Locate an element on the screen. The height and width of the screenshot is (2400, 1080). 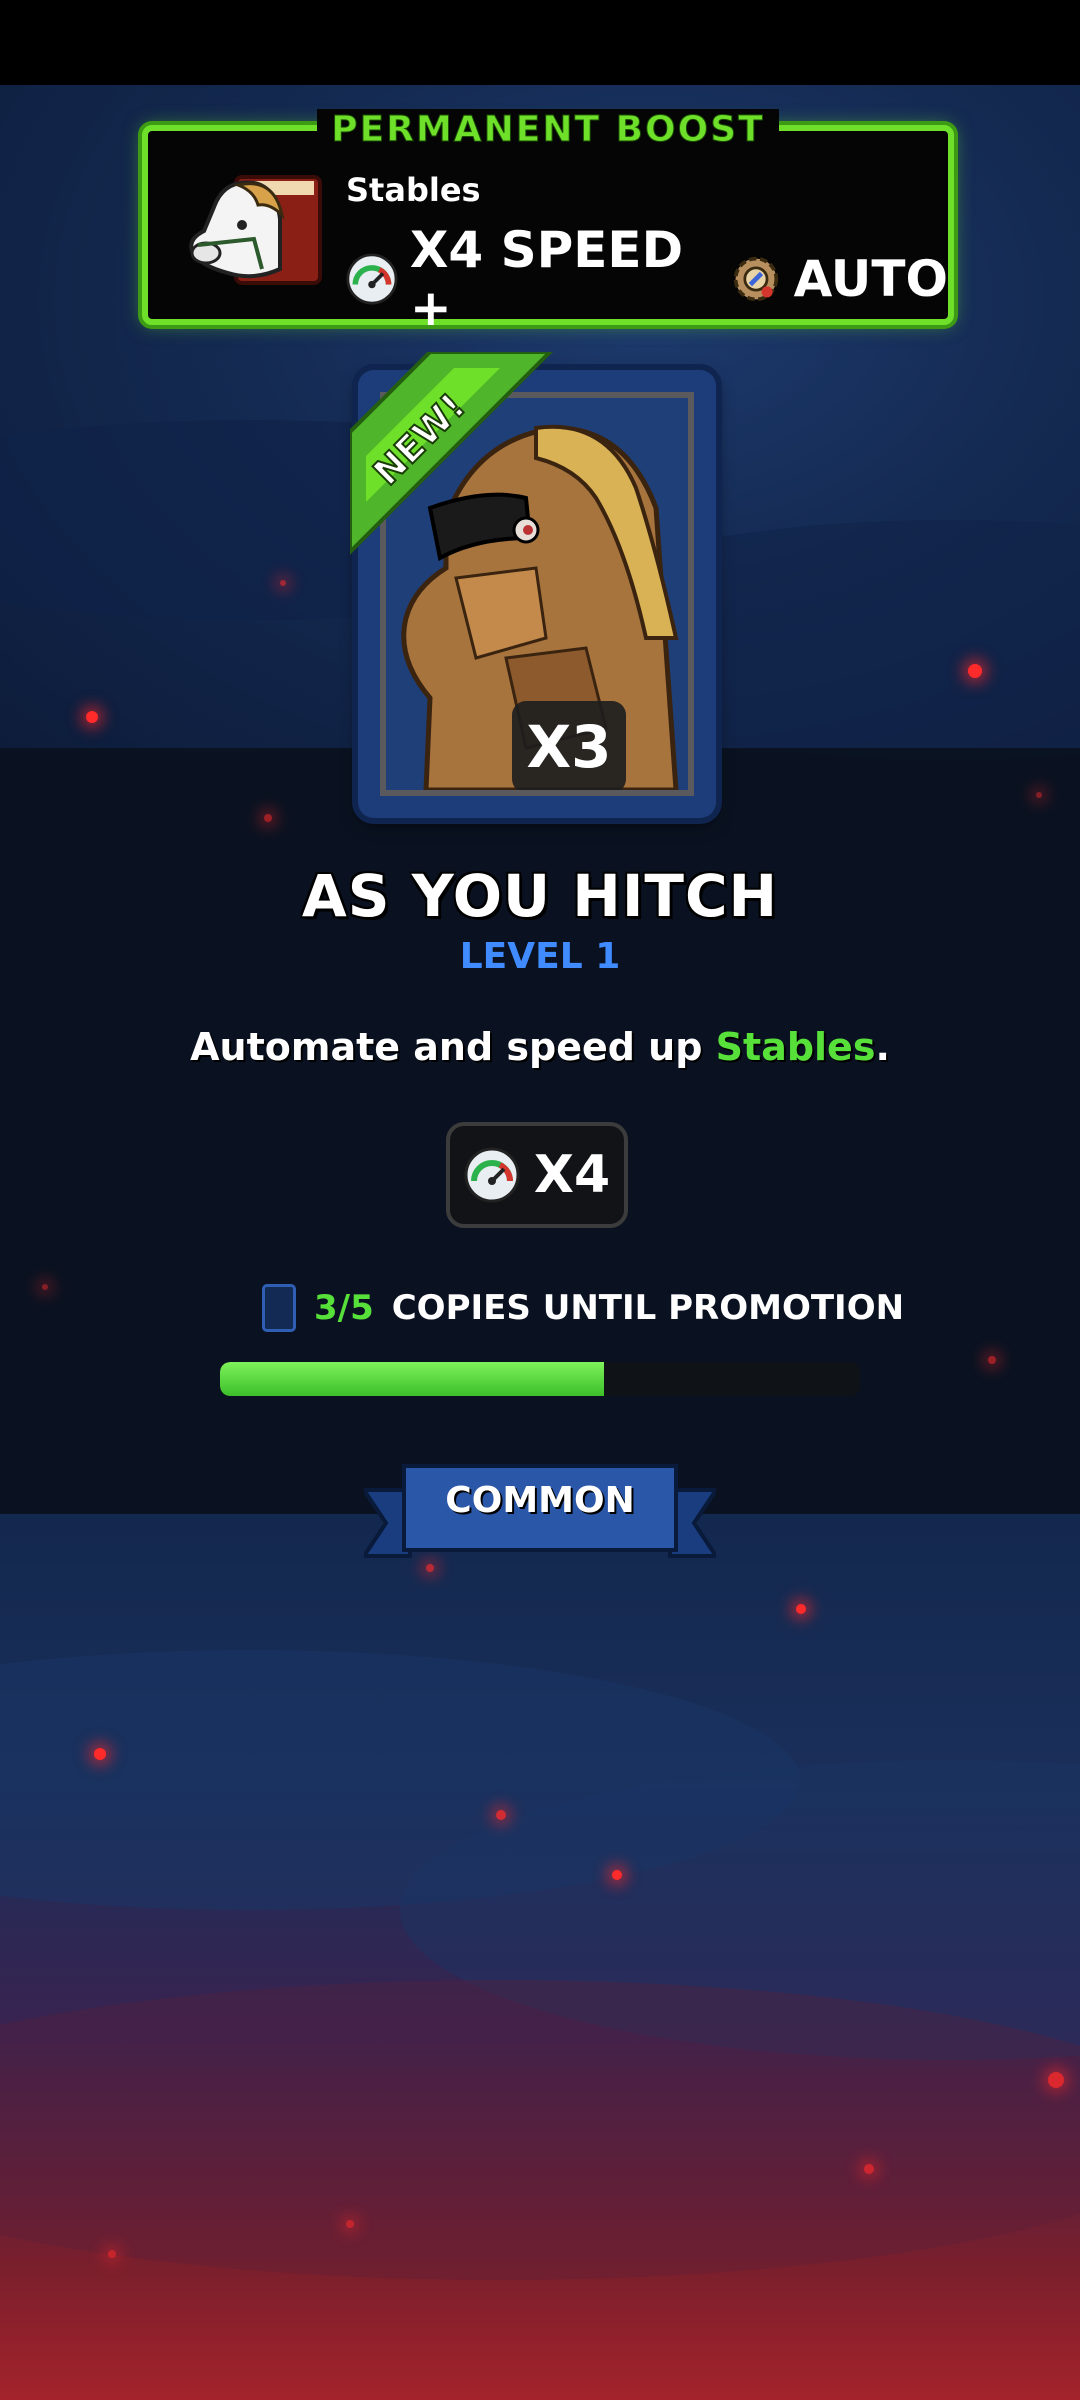
copies-count: 3/5 is located at coordinates (344, 1308).